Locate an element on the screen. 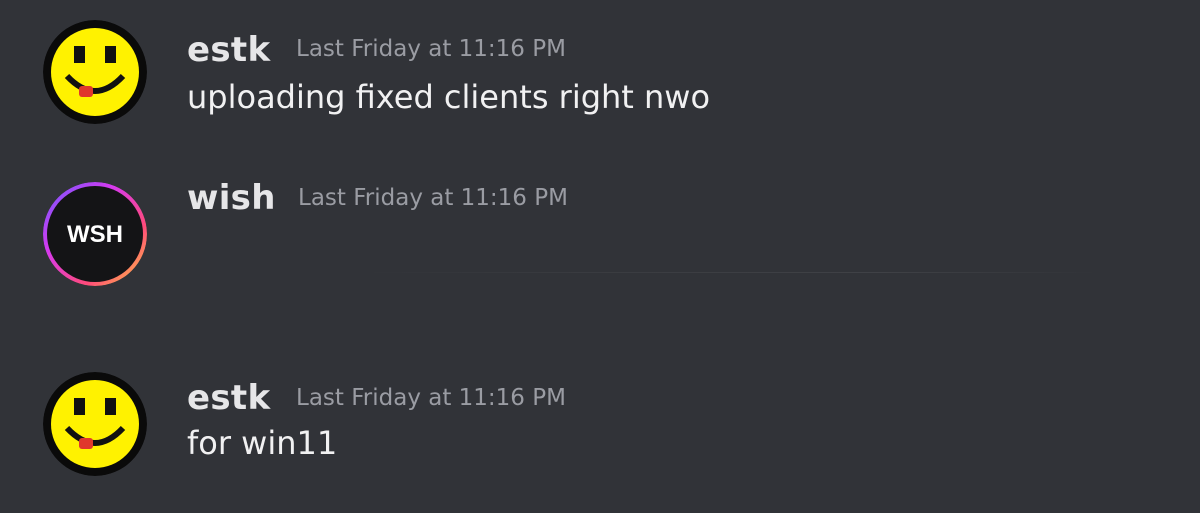 The height and width of the screenshot is (513, 1200). avatar-initials: WSH is located at coordinates (95, 234).